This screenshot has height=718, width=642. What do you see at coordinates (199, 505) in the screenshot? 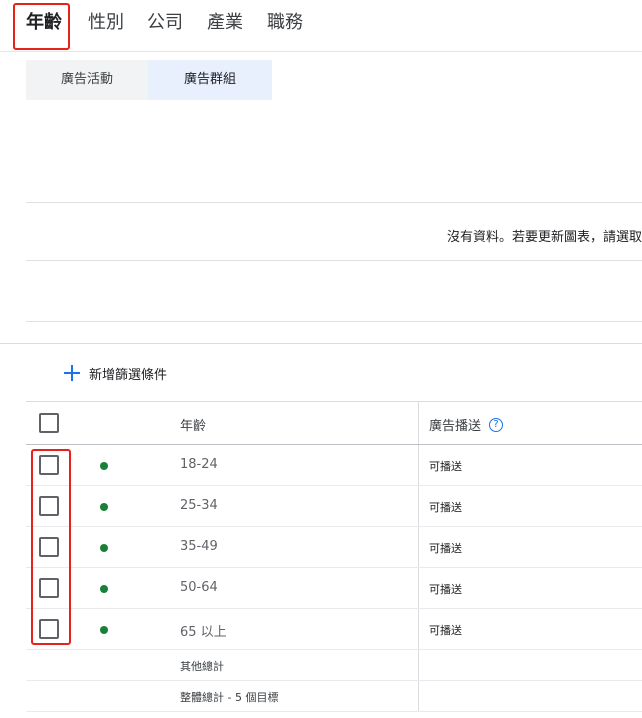
I see `age-cell: 25-34` at bounding box center [199, 505].